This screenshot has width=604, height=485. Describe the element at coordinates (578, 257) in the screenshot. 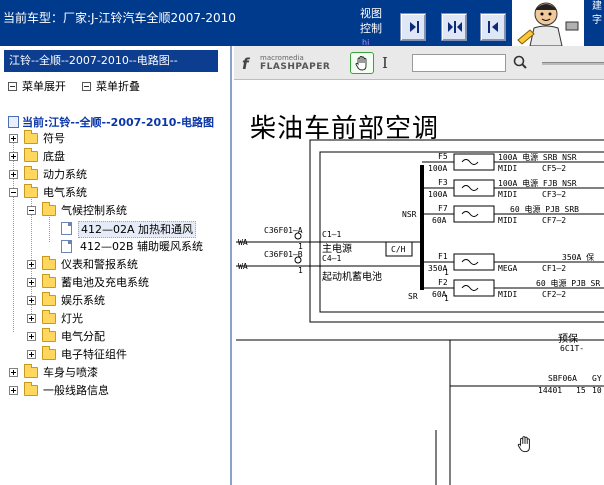

I see `fuse-desc: 350A_保` at that location.